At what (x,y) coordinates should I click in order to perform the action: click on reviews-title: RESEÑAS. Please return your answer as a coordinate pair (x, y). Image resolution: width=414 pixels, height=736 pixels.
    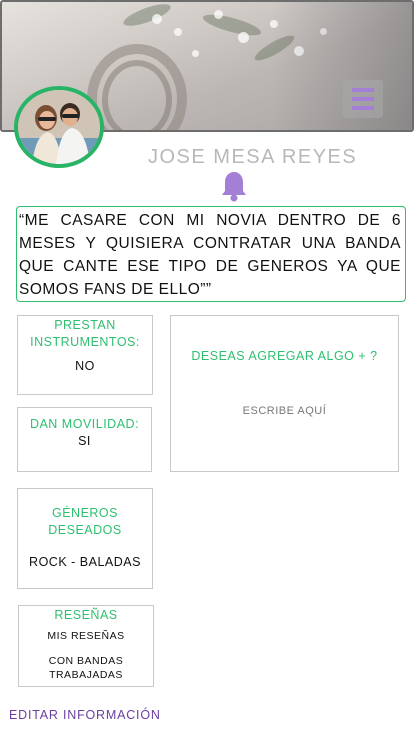
    Looking at the image, I should click on (86, 615).